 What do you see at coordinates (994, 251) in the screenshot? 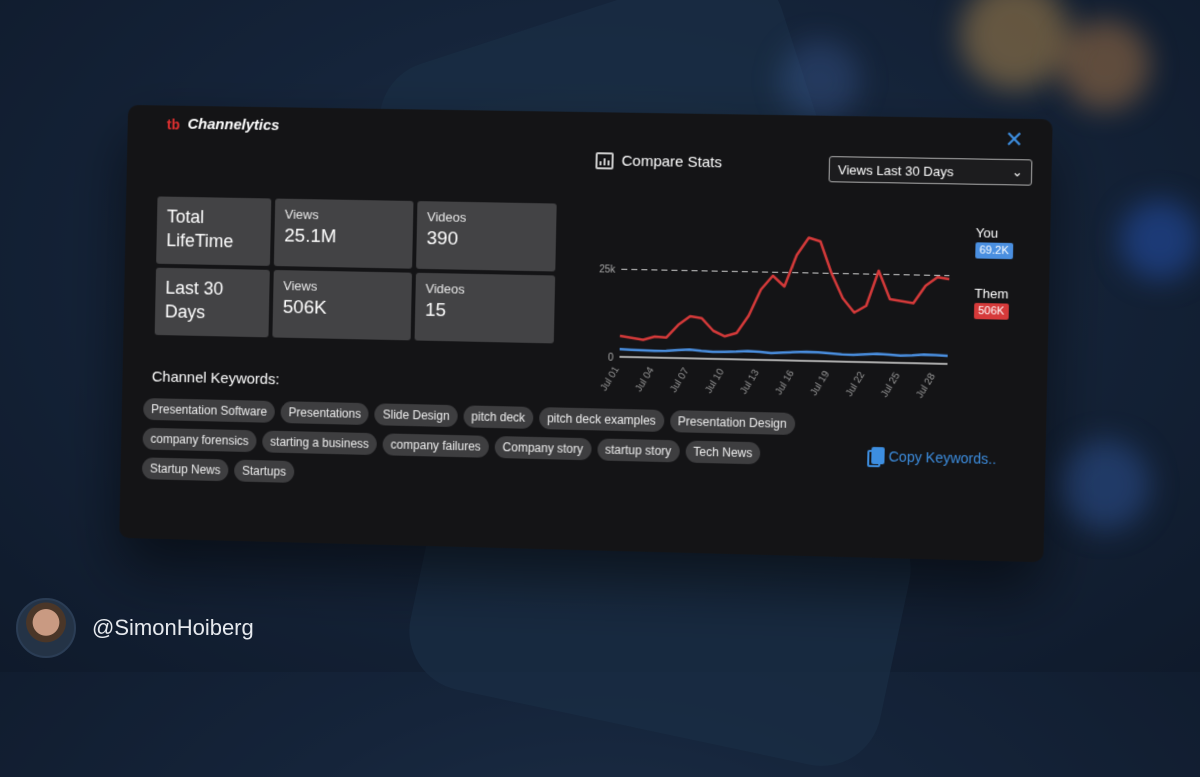
I see `legend-you-value: 69.2K` at bounding box center [994, 251].